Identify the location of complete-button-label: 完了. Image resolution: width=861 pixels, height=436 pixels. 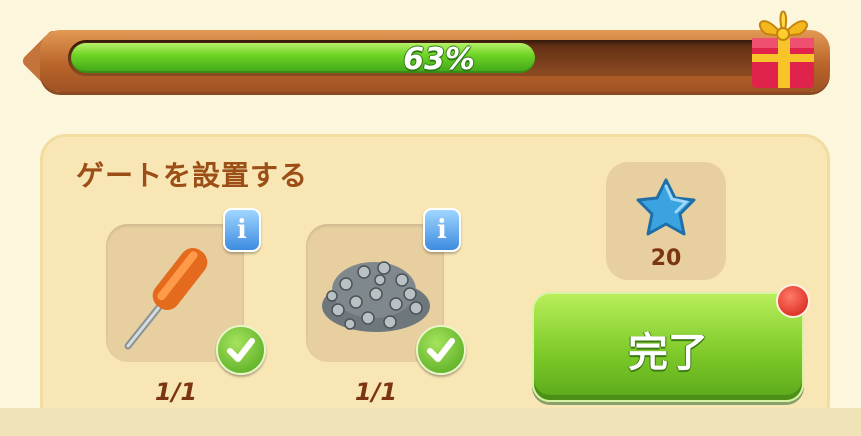
(668, 353).